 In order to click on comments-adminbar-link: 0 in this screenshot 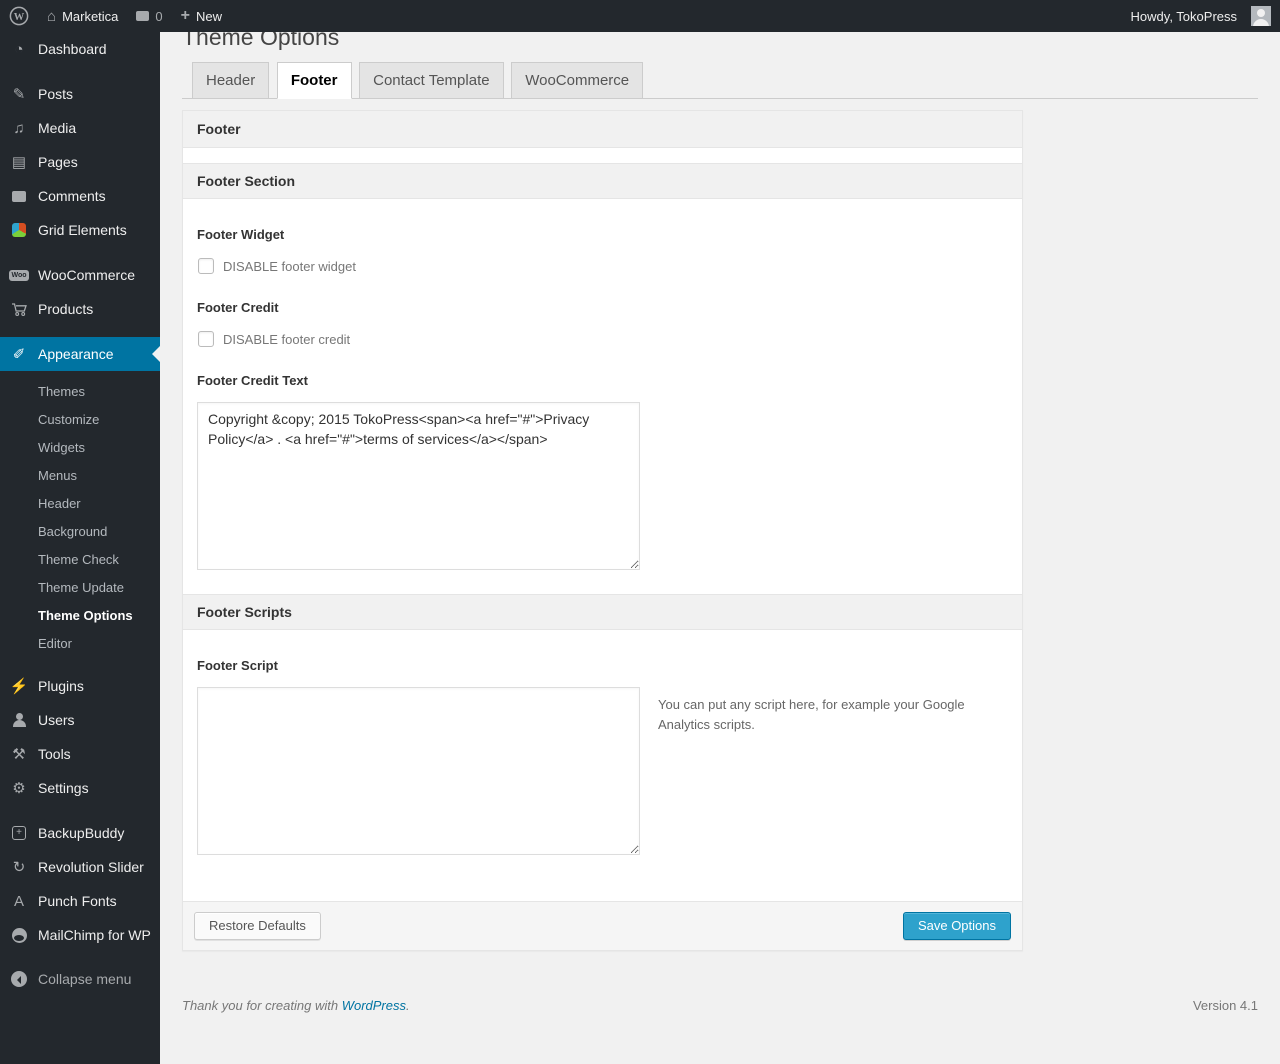, I will do `click(149, 16)`.